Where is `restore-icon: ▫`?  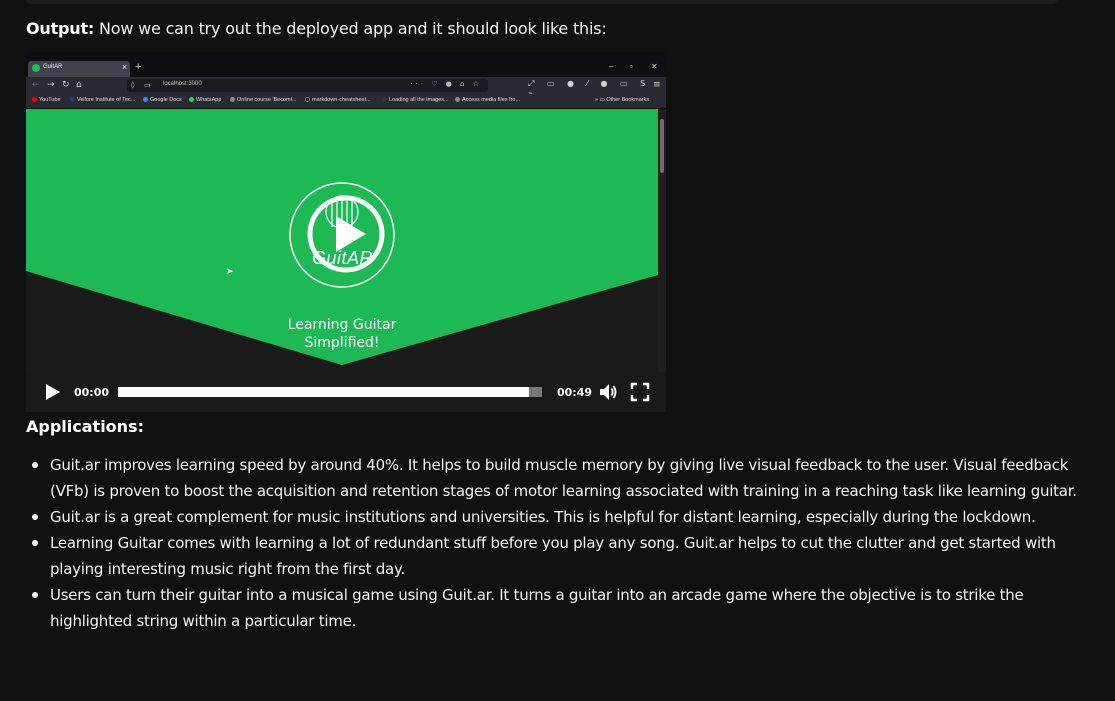
restore-icon: ▫ is located at coordinates (631, 66).